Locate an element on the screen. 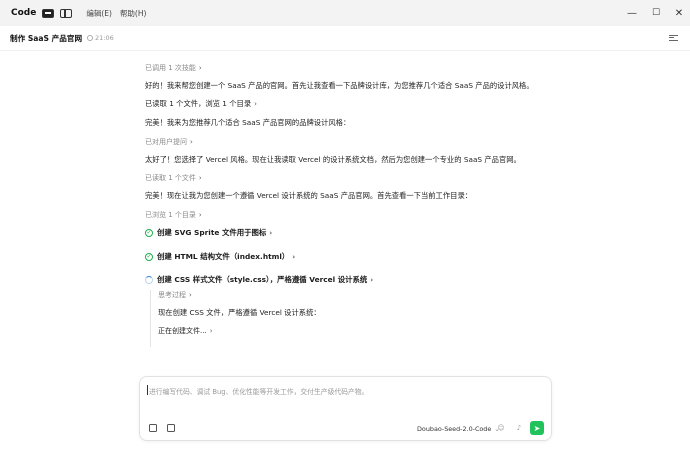 The height and width of the screenshot is (454, 690). conversation-header: 制作 SaaS 产品官网 21:06 is located at coordinates (345, 38).